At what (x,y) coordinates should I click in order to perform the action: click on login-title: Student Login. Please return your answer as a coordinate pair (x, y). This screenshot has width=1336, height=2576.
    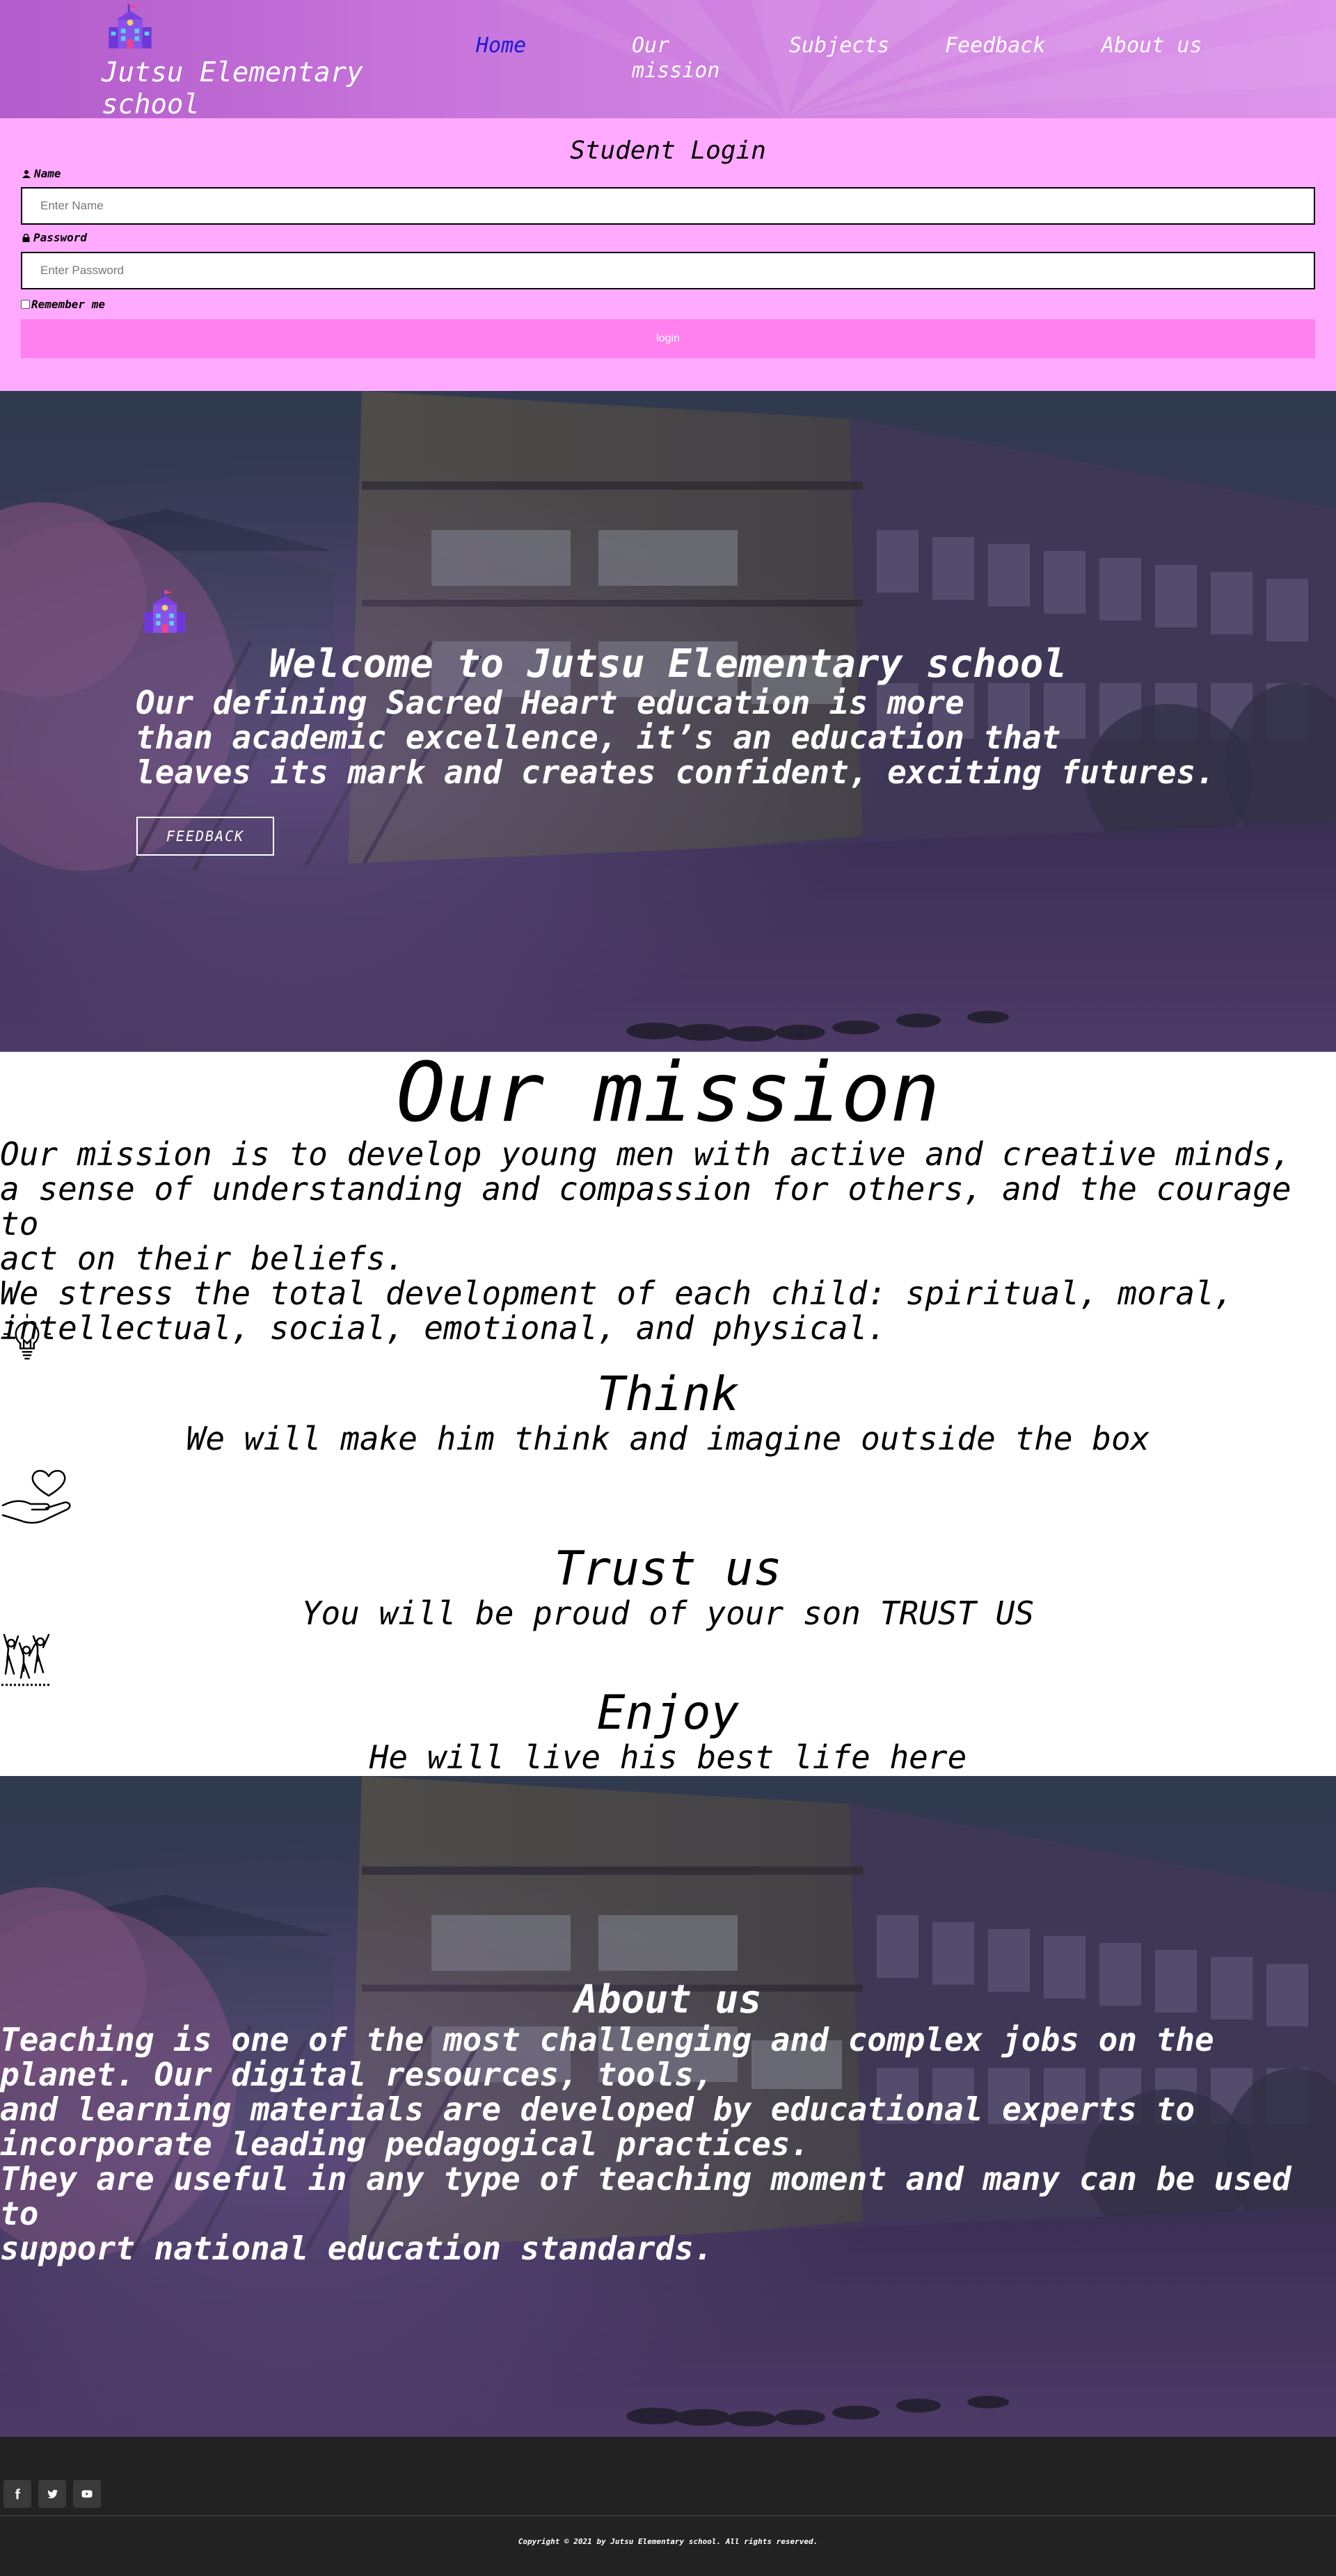
    Looking at the image, I should click on (668, 150).